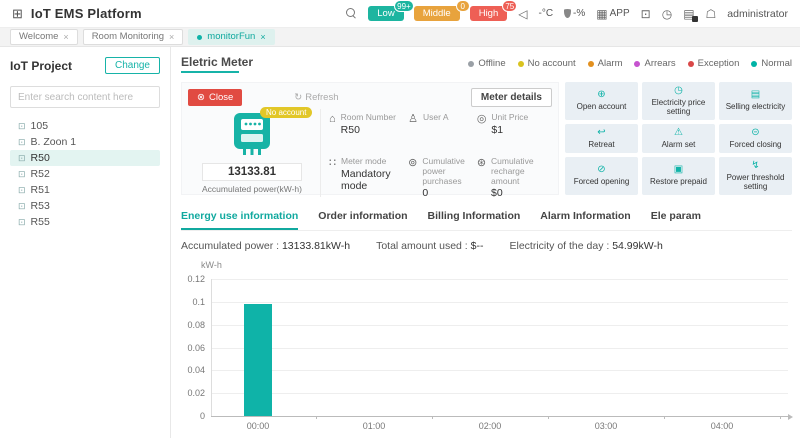 The image size is (800, 438). Describe the element at coordinates (413, 163) in the screenshot. I see `cart-icon: ⊚` at that location.